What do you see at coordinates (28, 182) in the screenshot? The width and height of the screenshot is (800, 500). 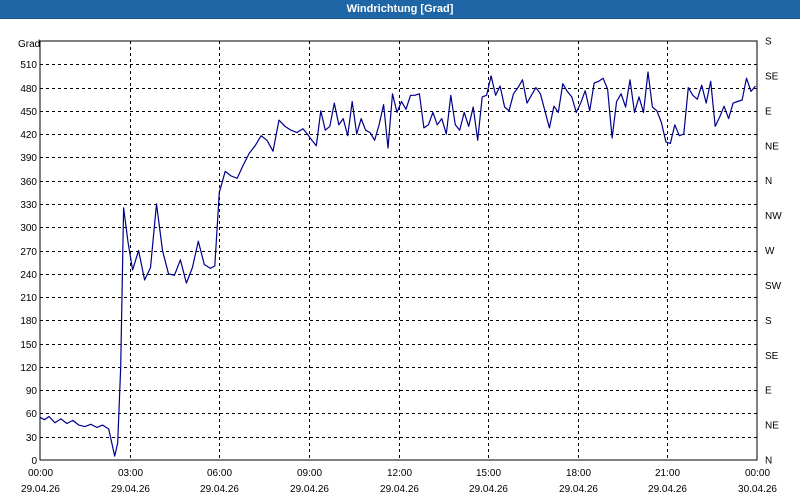 I see `y-tick-label: 360` at bounding box center [28, 182].